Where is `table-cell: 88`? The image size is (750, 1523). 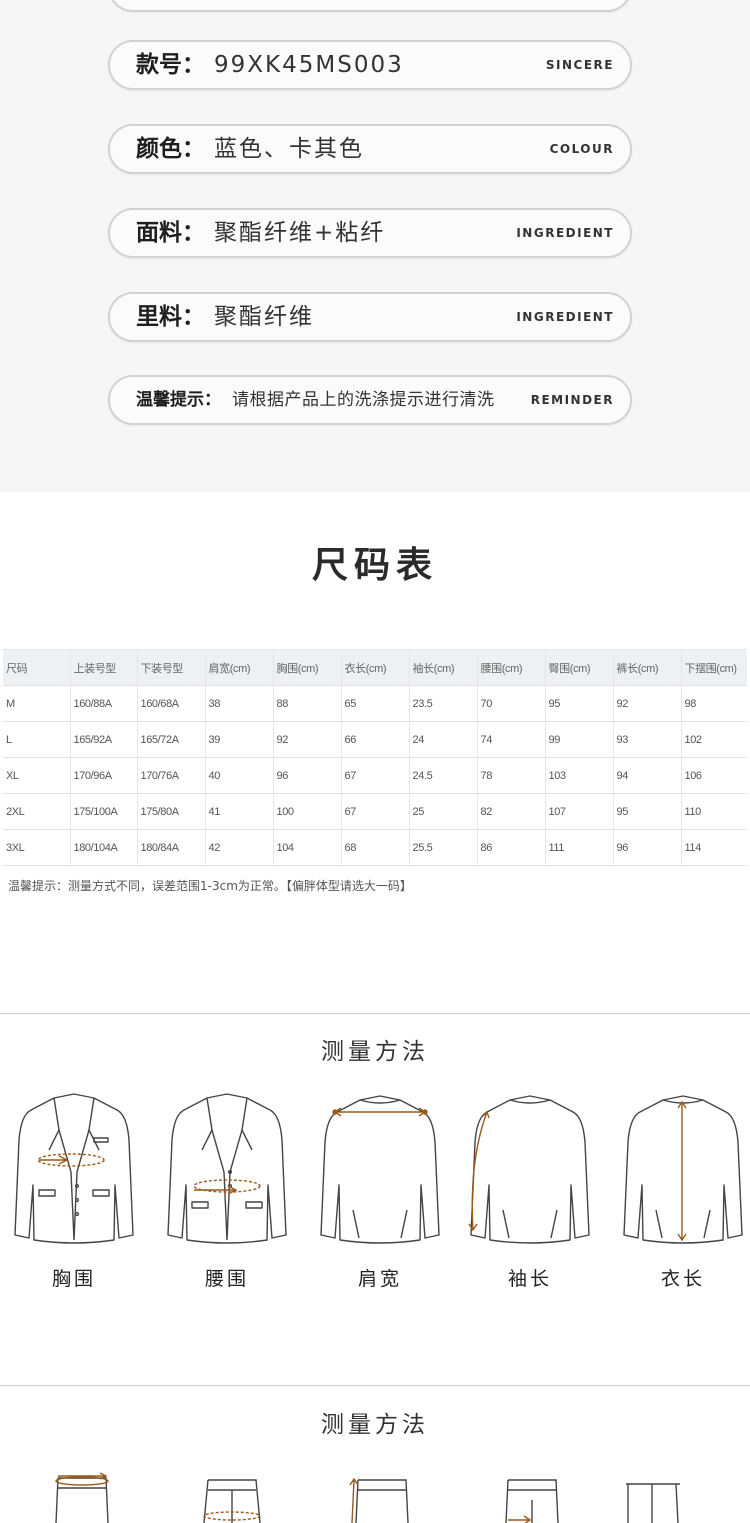 table-cell: 88 is located at coordinates (306, 703).